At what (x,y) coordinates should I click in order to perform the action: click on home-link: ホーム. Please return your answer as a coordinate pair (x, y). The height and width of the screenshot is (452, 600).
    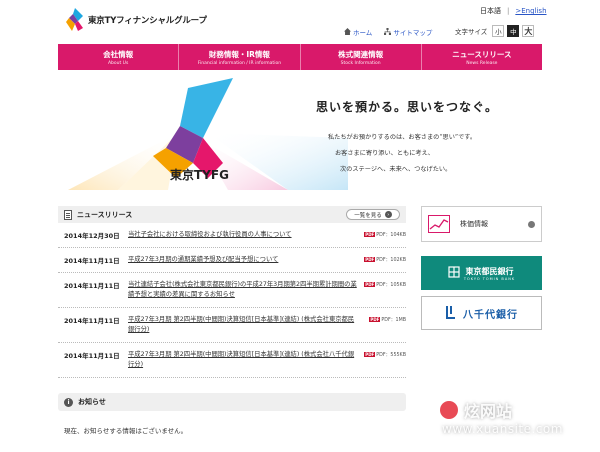
    Looking at the image, I should click on (358, 32).